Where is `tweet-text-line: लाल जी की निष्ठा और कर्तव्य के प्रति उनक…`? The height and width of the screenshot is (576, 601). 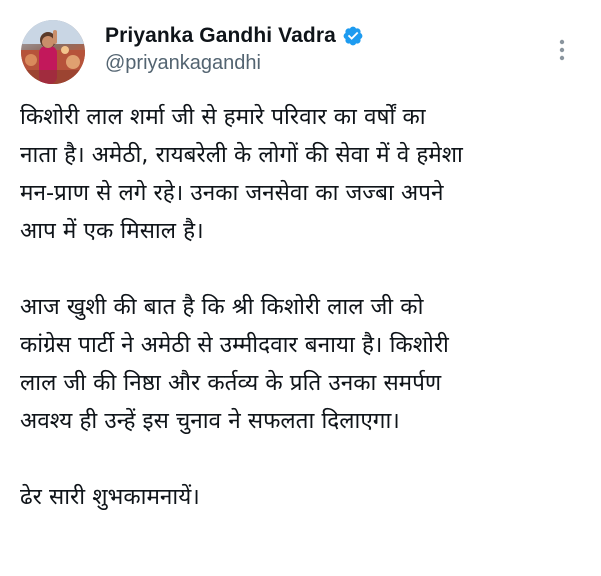
tweet-text-line: लाल जी की निष्ठा और कर्तव्य के प्रति उनक… is located at coordinates (231, 383).